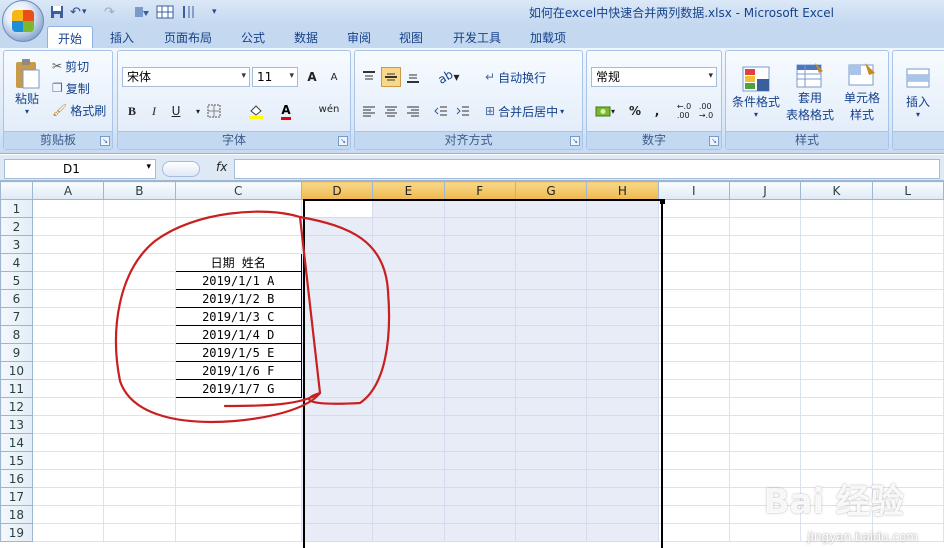  What do you see at coordinates (238, 316) in the screenshot?
I see `table-data-cell: 2019/1/3 C` at bounding box center [238, 316].